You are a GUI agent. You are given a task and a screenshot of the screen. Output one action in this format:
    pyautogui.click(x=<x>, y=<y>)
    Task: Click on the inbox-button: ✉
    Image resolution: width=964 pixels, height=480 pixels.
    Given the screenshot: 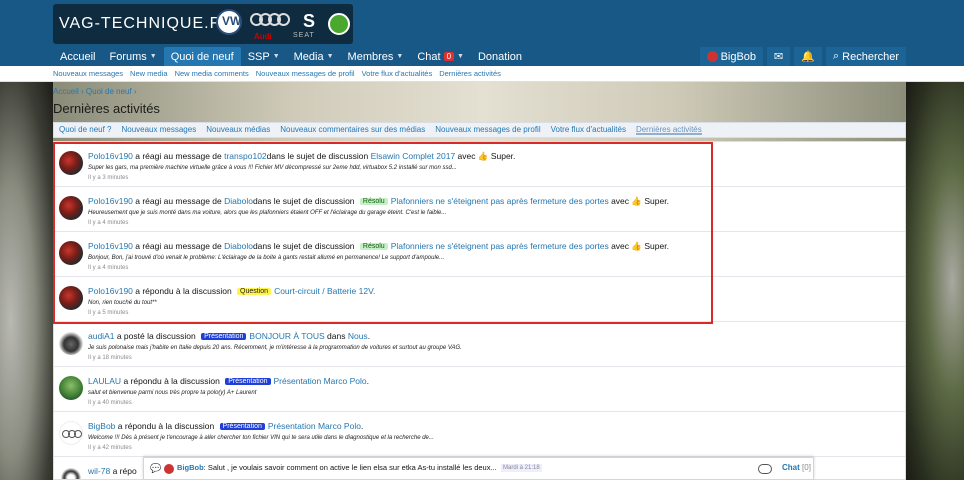 What is the action you would take?
    pyautogui.click(x=779, y=56)
    